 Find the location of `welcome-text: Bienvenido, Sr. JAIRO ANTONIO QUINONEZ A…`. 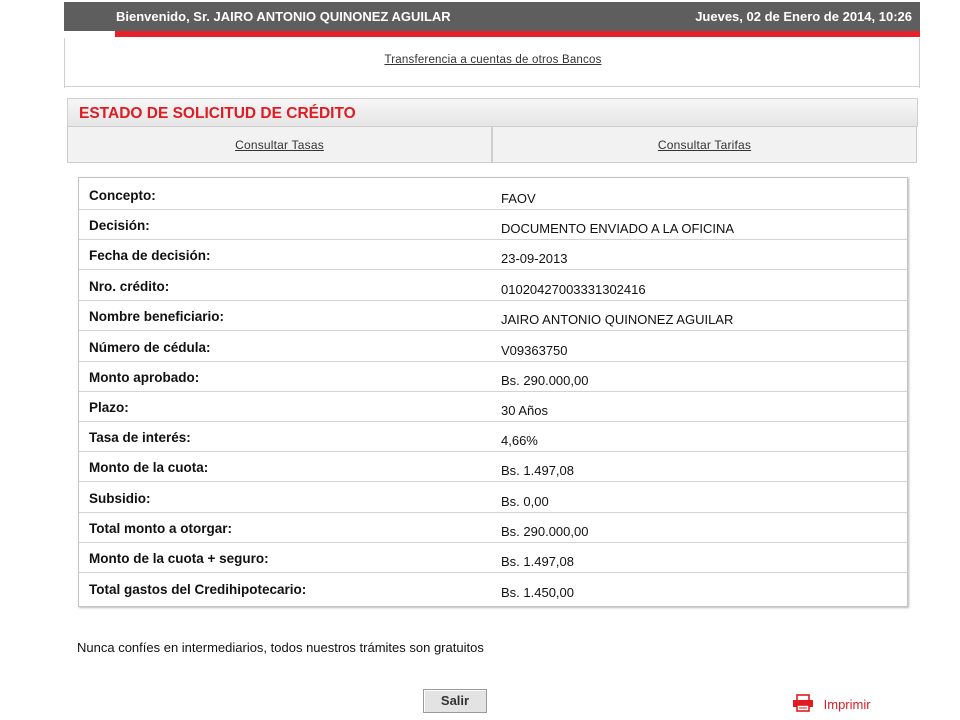

welcome-text: Bienvenido, Sr. JAIRO ANTONIO QUINONEZ A… is located at coordinates (283, 16).